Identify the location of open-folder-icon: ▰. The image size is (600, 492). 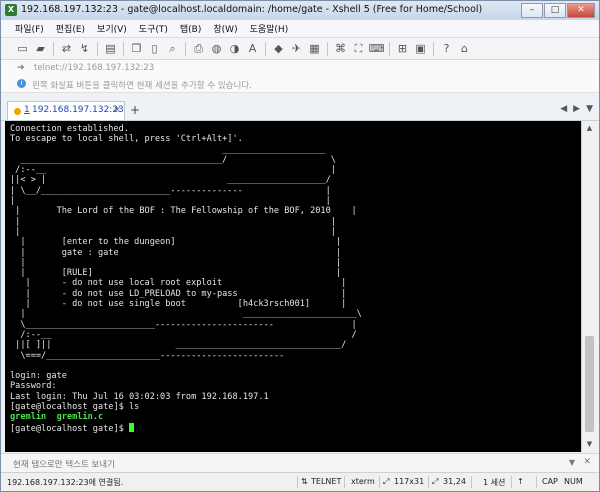
(40, 48).